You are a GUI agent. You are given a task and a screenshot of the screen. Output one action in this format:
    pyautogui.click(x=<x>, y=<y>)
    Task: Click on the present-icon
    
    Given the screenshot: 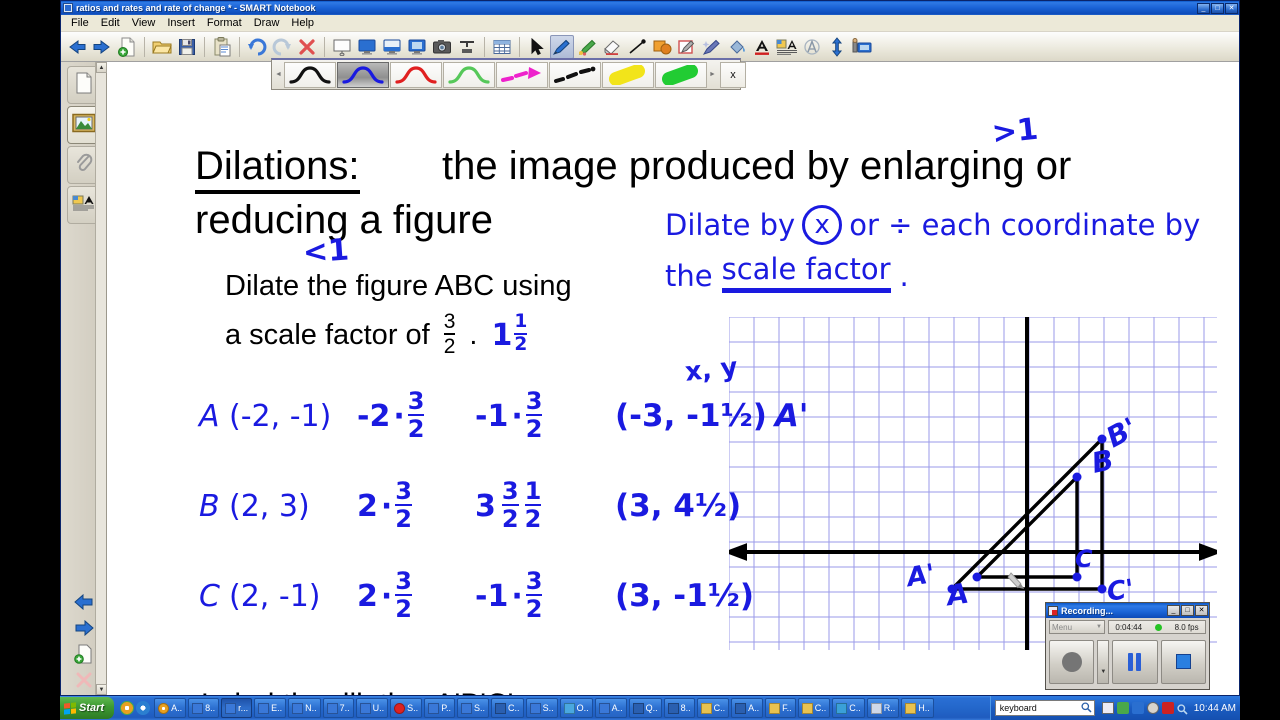 What is the action you would take?
    pyautogui.click(x=862, y=47)
    